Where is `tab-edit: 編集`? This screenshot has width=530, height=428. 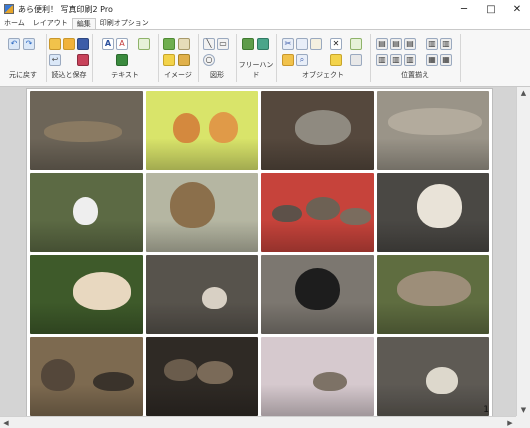 tab-edit: 編集 is located at coordinates (83, 23).